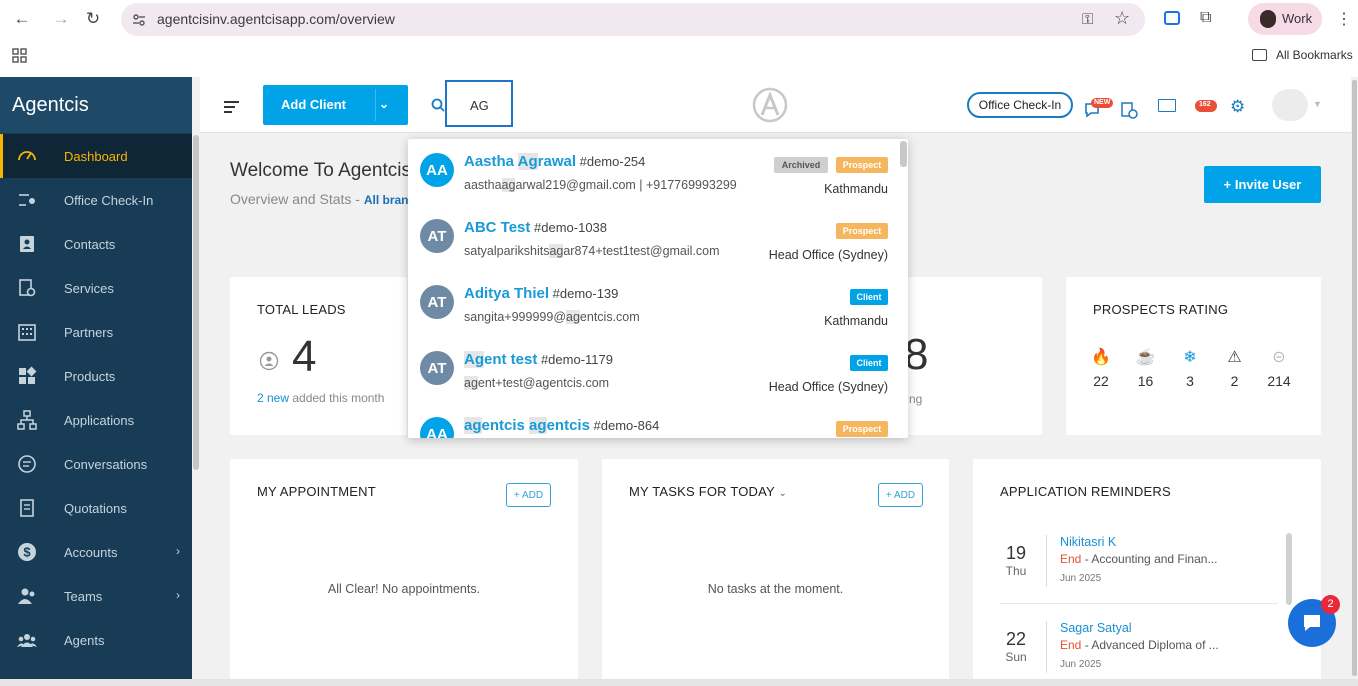 Image resolution: width=1358 pixels, height=686 pixels. Describe the element at coordinates (84, 640) in the screenshot. I see `sidebar-item-label: Agents` at that location.